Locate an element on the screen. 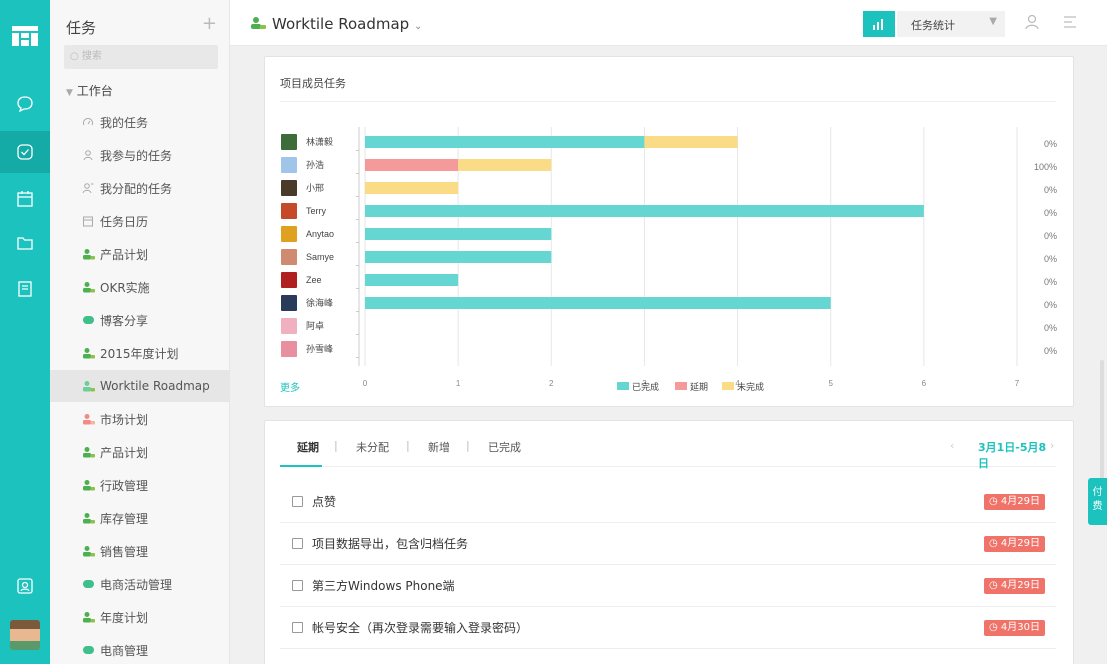 The width and height of the screenshot is (1107, 664). x-tick-label: 1 is located at coordinates (458, 383).